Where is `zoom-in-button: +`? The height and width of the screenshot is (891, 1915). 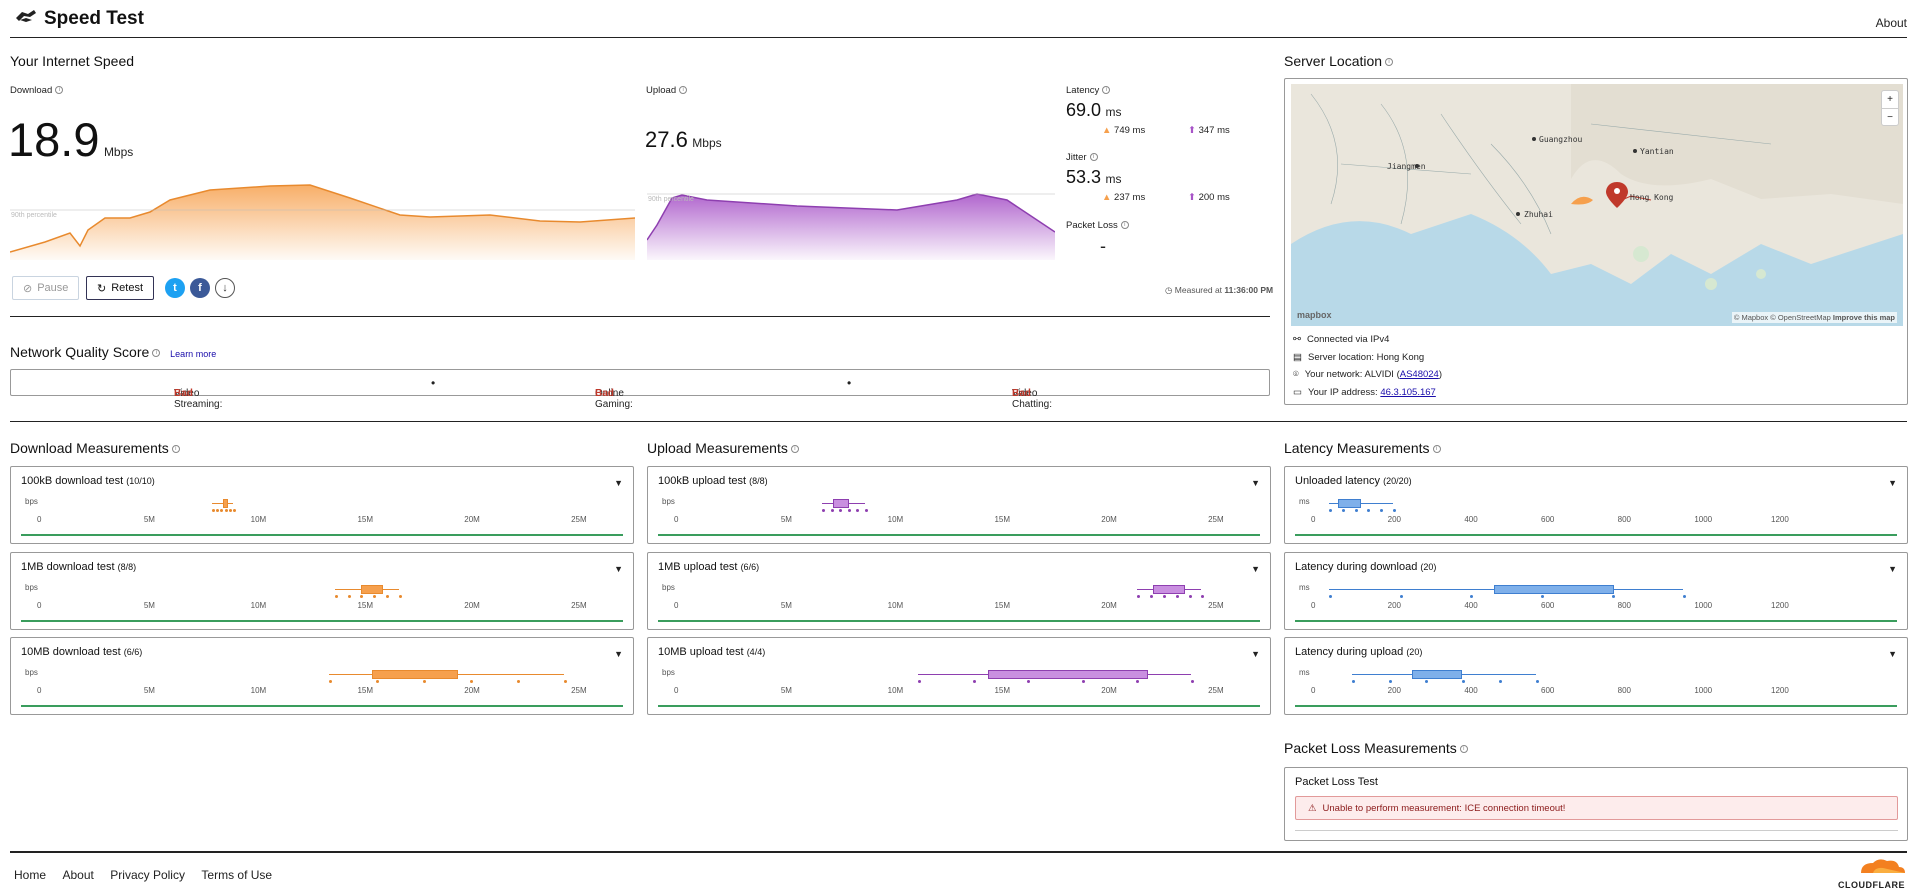 zoom-in-button: + is located at coordinates (1890, 99).